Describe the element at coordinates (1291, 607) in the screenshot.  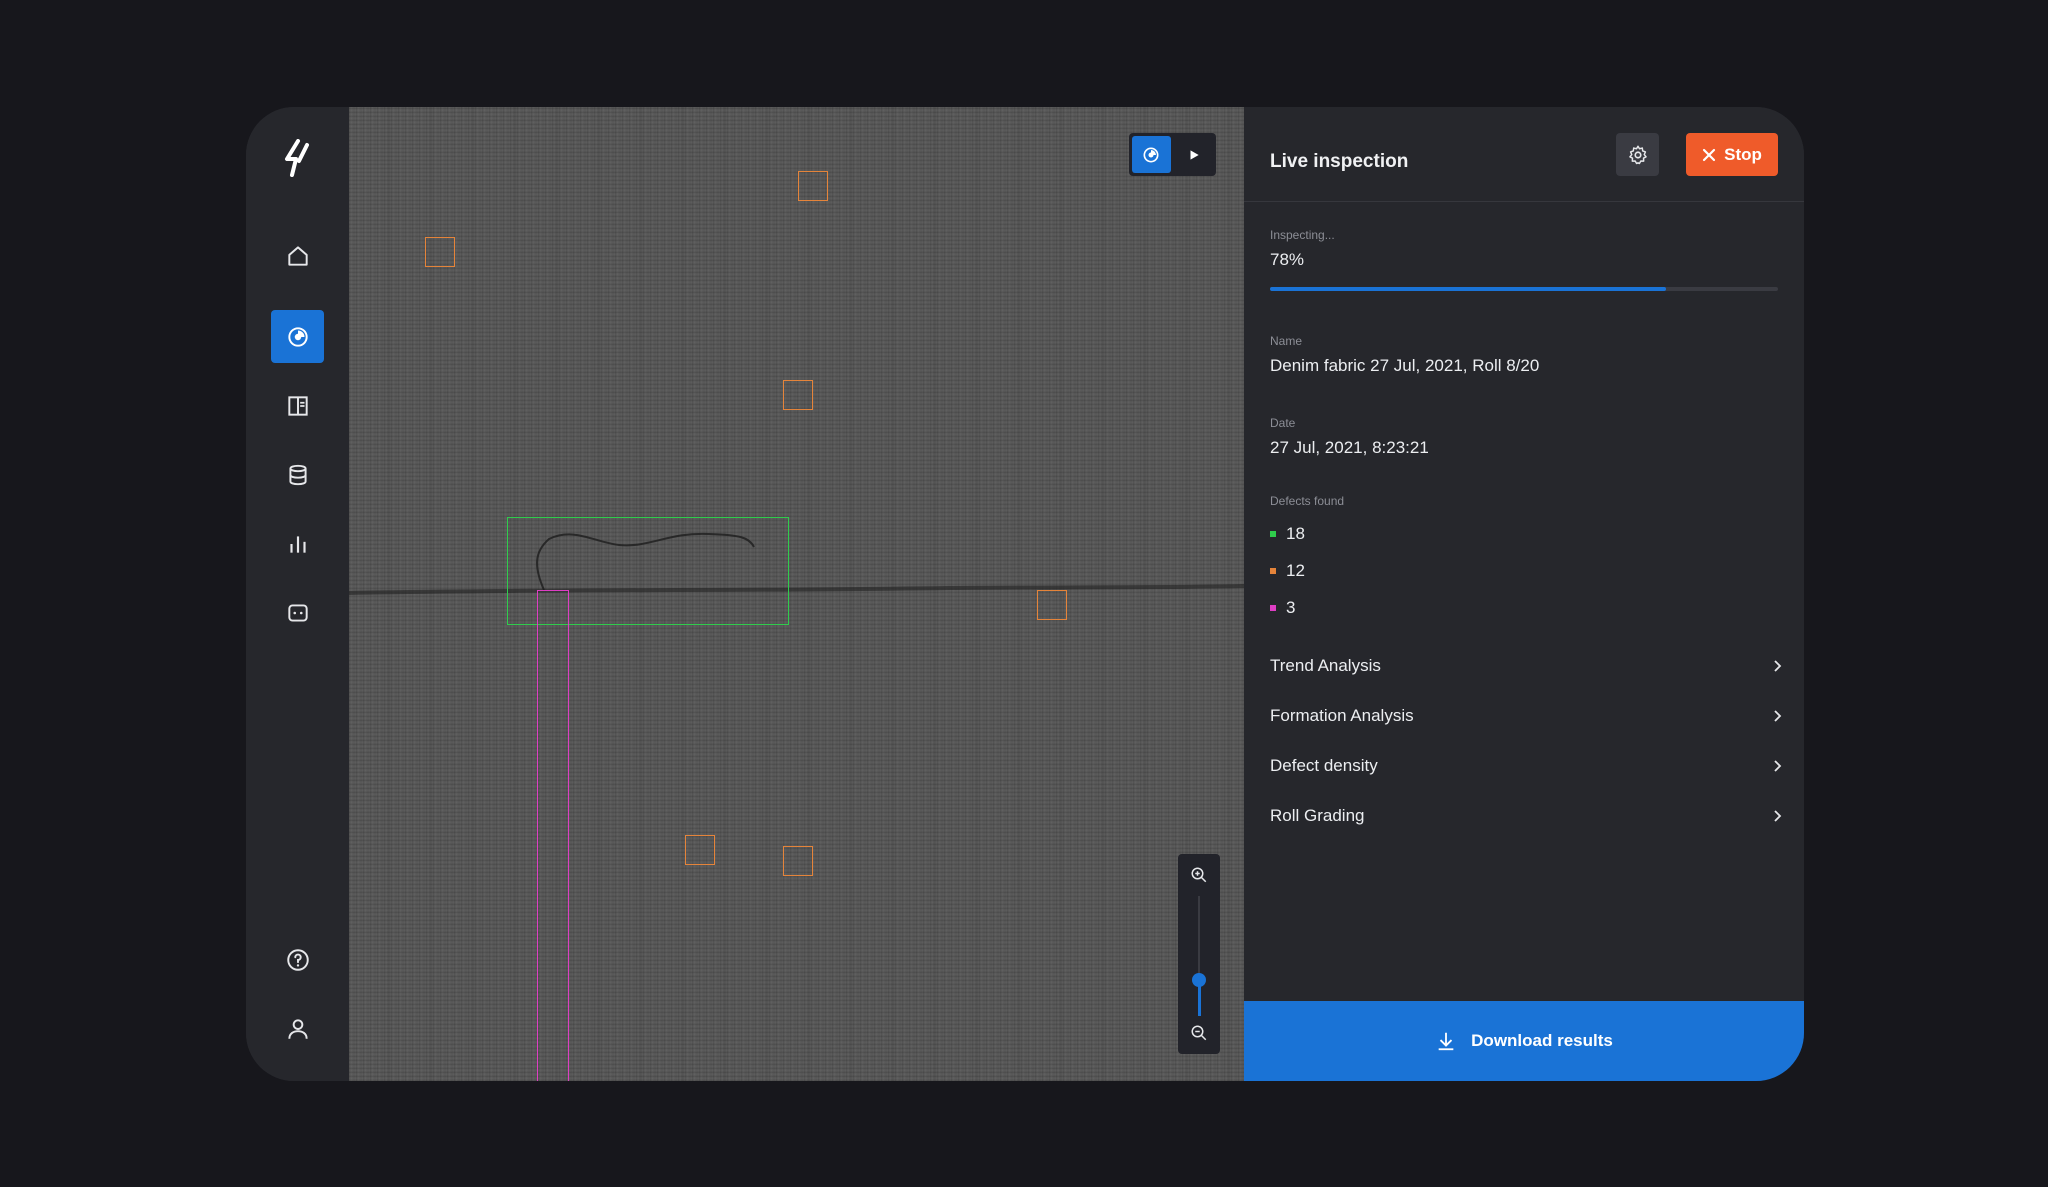
I see `defect-count: 3` at that location.